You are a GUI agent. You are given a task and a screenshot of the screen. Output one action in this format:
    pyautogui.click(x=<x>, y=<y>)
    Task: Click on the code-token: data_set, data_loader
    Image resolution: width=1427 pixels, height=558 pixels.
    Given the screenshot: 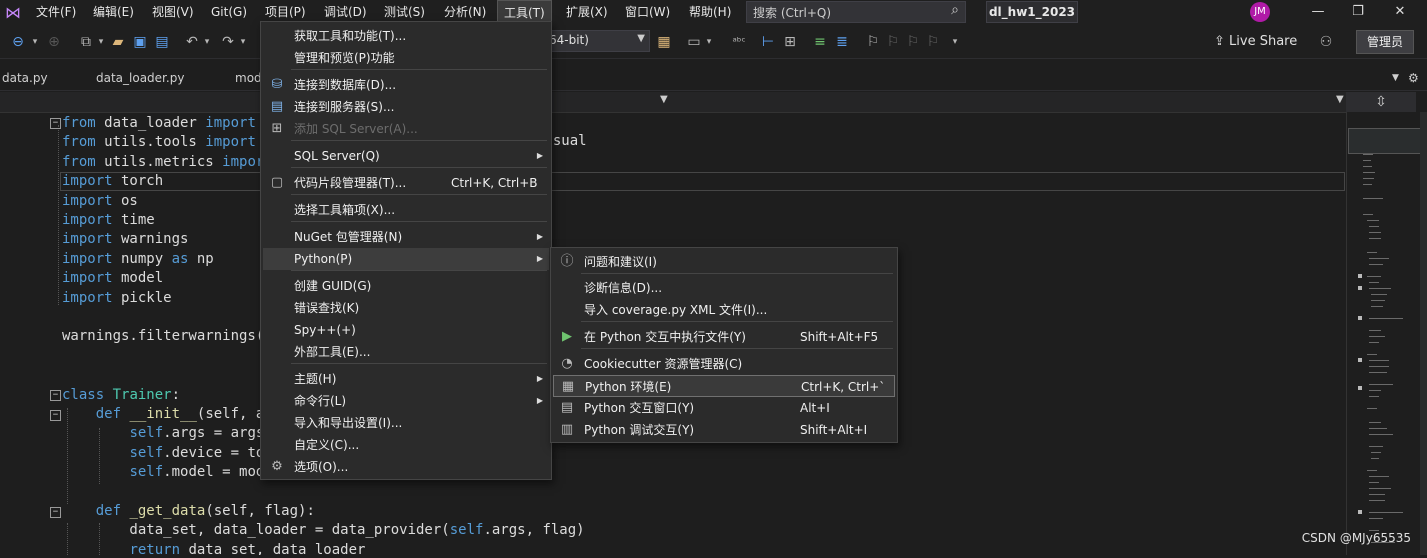 What is the action you would take?
    pyautogui.click(x=273, y=548)
    